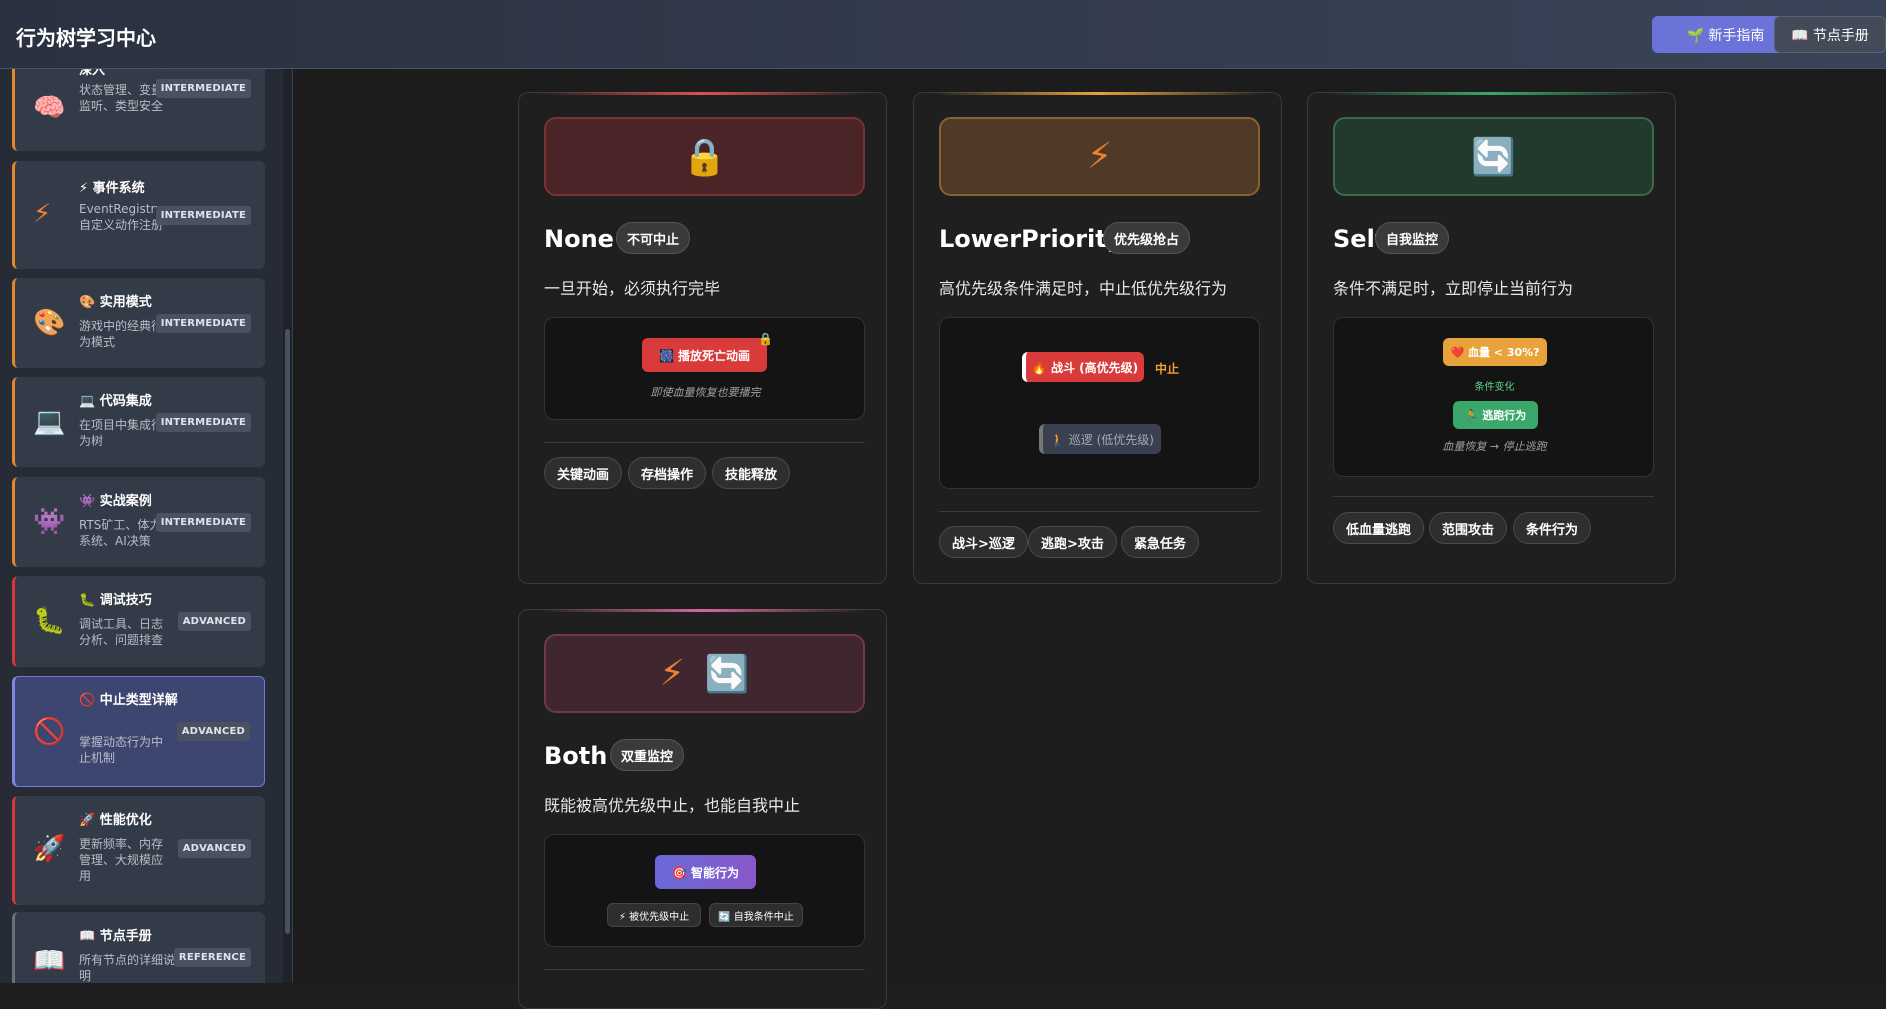  Describe the element at coordinates (138, 323) in the screenshot. I see `sidebar-item-patterns: 🎨 🎨 实用模式 游戏中的经典行为模式 INTERMEDIATE` at that location.